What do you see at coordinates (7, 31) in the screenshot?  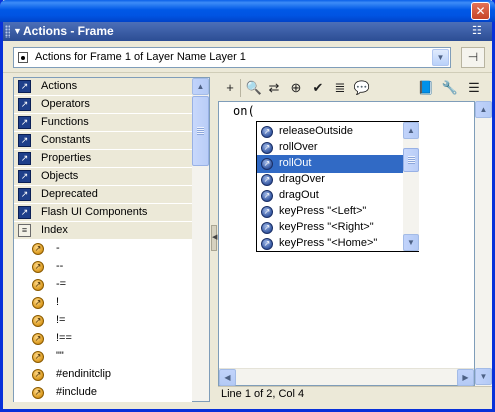 I see `drag-grip-icon` at bounding box center [7, 31].